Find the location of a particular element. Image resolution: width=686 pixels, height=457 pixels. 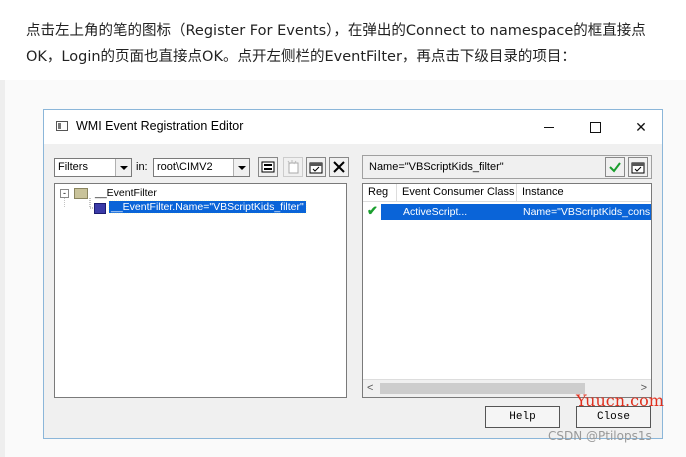

consumer-properties-button is located at coordinates (638, 167).